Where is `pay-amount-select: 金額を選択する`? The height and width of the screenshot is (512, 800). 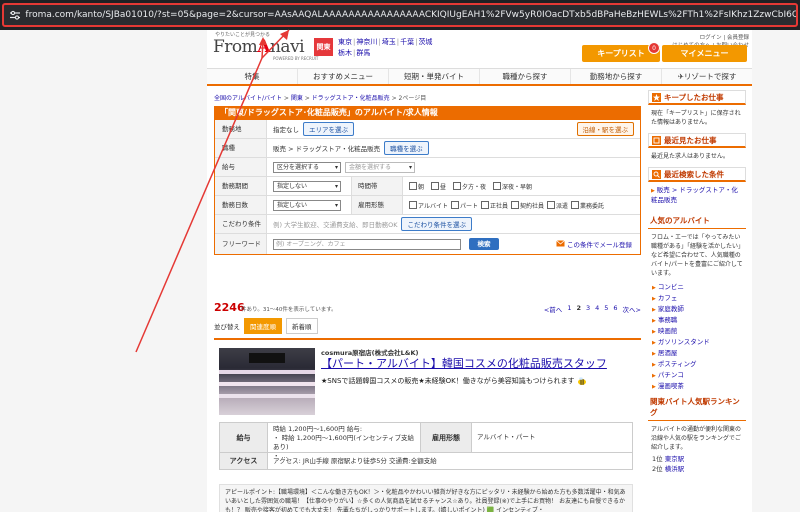
pay-amount-select: 金額を選択する is located at coordinates (380, 167).